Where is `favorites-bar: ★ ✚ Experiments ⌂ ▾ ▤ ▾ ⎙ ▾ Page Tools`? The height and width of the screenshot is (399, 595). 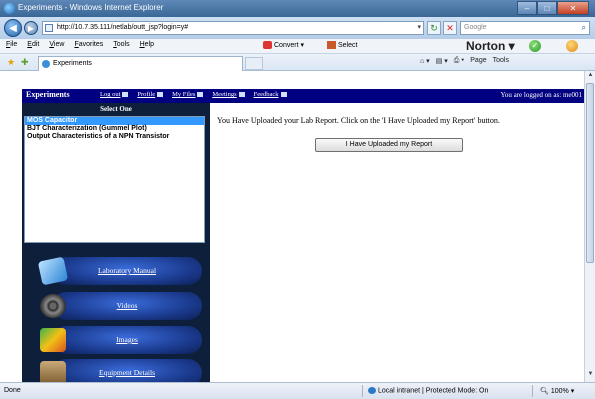
favorites-bar: ★ ✚ Experiments ⌂ ▾ ▤ ▾ ⎙ ▾ Page Tools is located at coordinates (297, 62).